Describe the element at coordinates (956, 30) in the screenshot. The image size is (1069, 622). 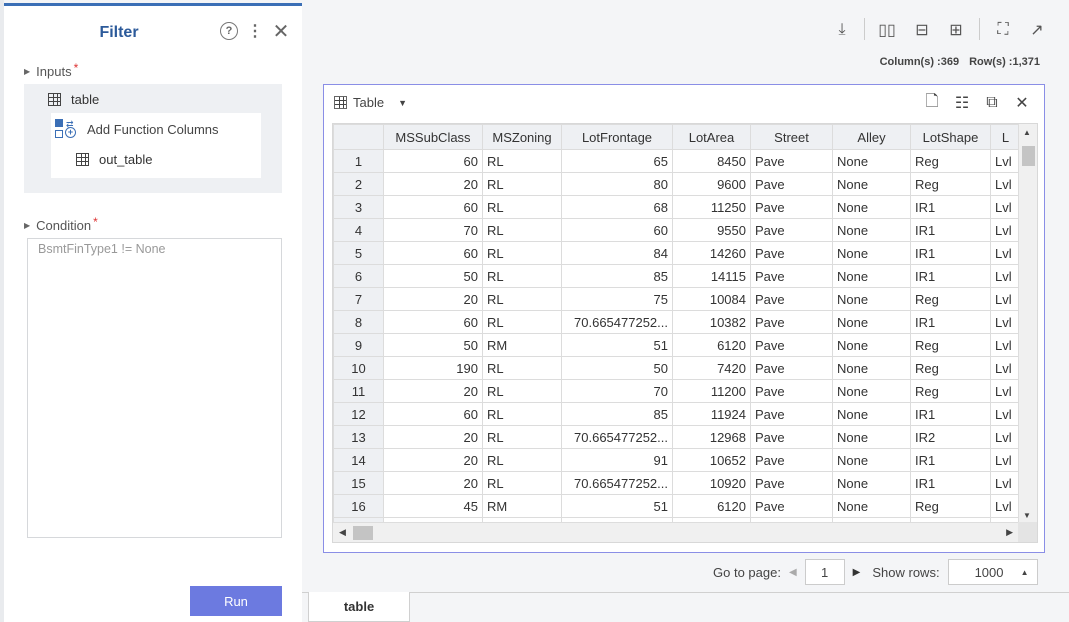
I see `grid-layout-icon: ⊞` at that location.